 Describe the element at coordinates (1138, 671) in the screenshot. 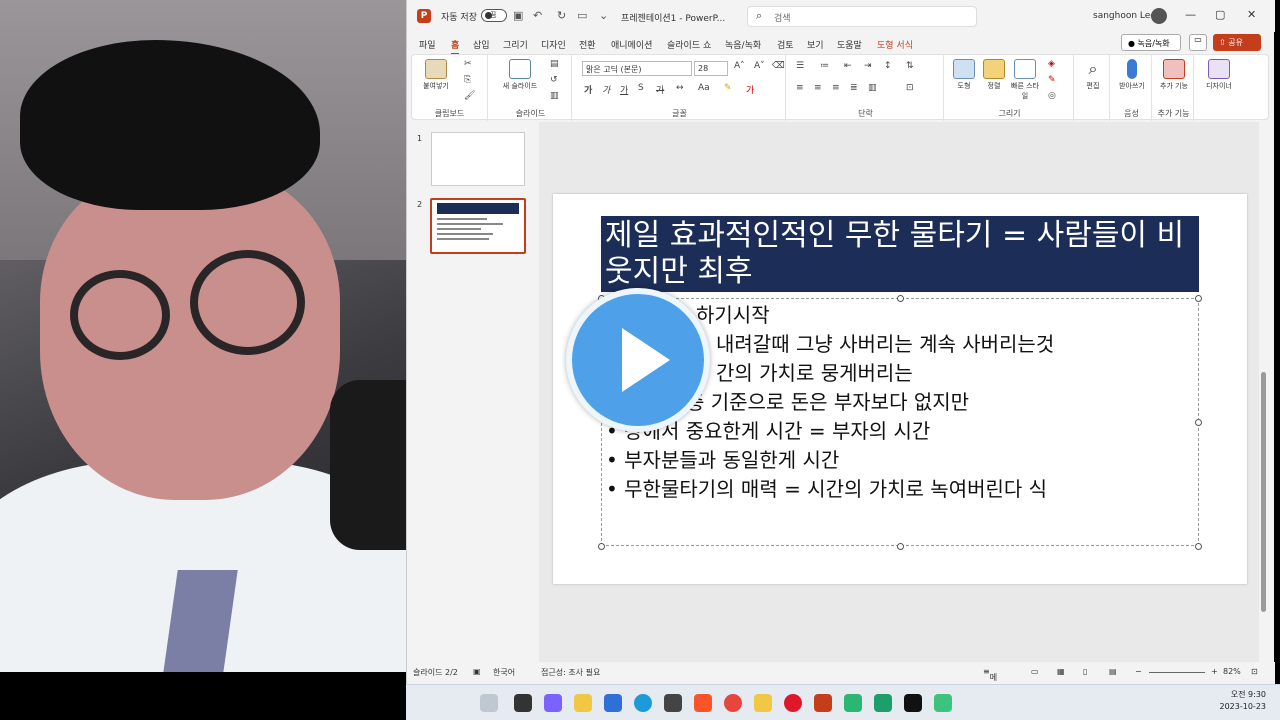

I see `zoom-out-icon: −` at that location.